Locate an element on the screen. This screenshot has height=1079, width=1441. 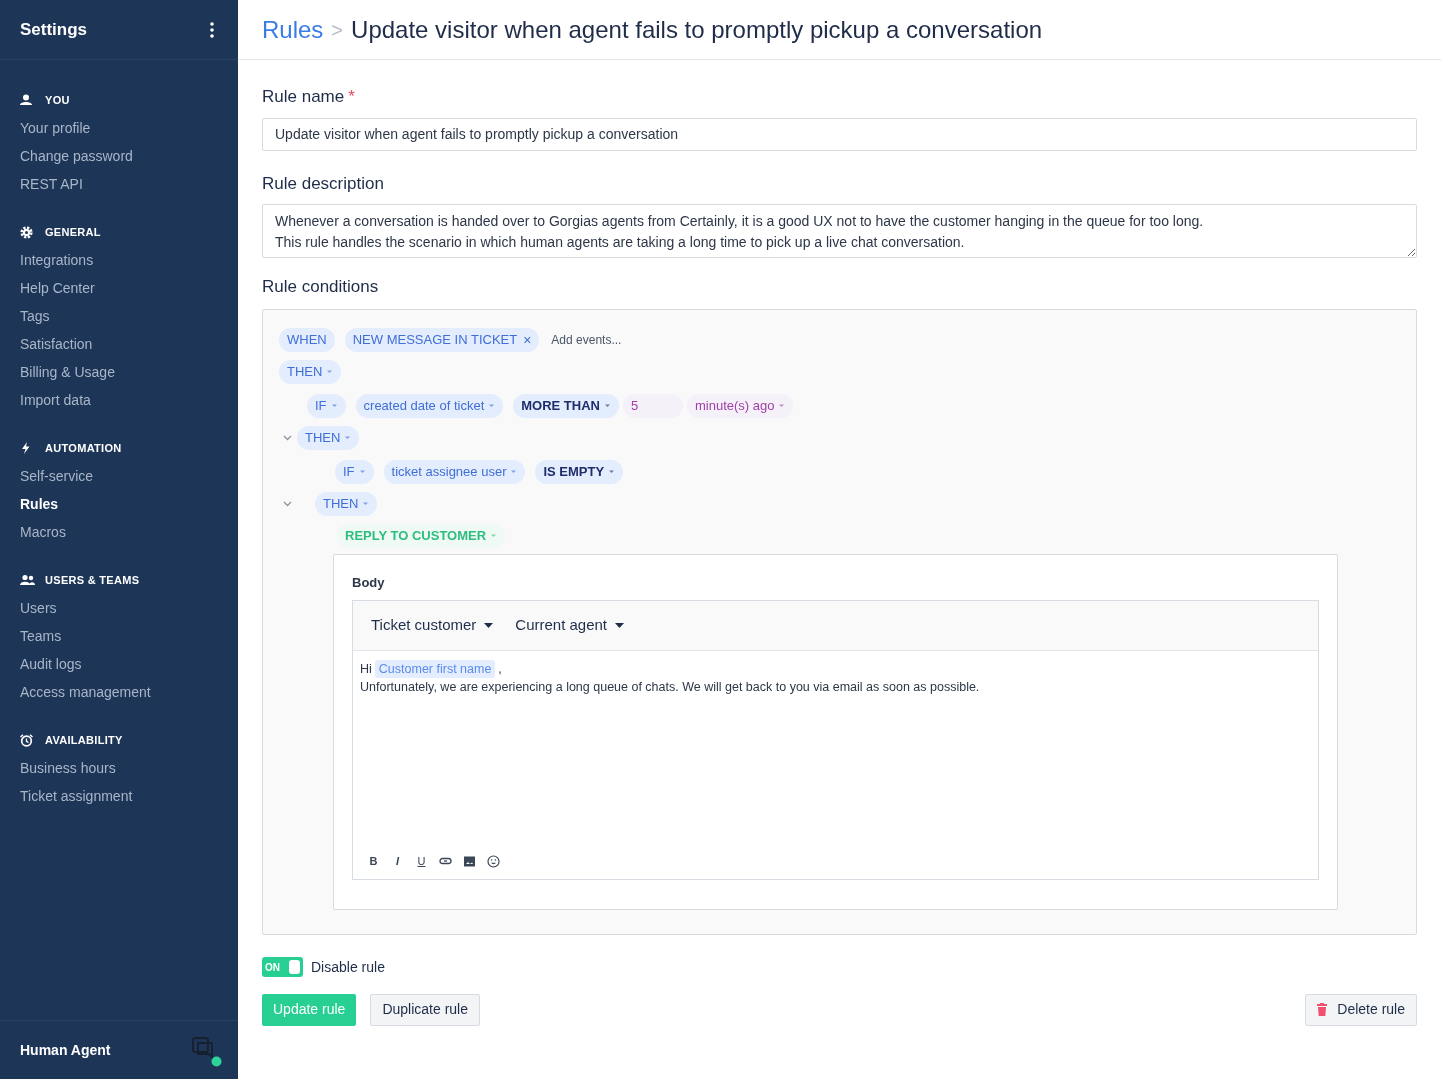
page-title: Update visitor when agent fails to promptly pickup a conversation is located at coordinates (697, 29).